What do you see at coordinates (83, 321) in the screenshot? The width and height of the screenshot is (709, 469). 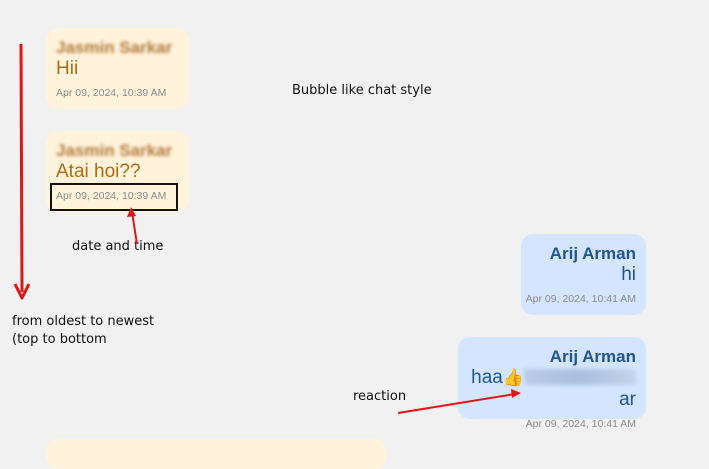 I see `annotation-order-line1: from oldest to newest` at bounding box center [83, 321].